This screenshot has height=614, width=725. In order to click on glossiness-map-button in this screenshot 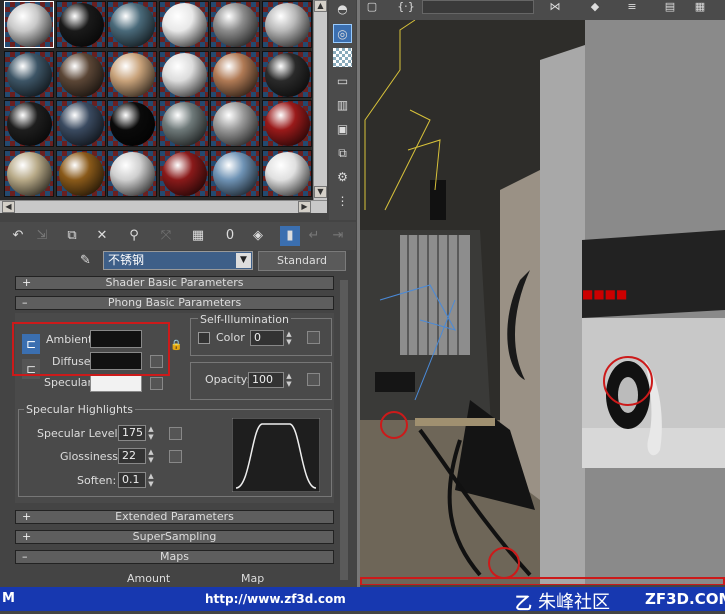, I will do `click(175, 456)`.